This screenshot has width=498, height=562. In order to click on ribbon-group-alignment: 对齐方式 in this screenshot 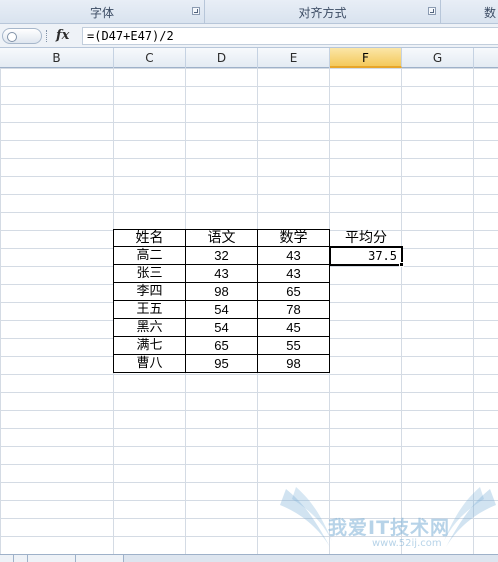, I will do `click(323, 11)`.